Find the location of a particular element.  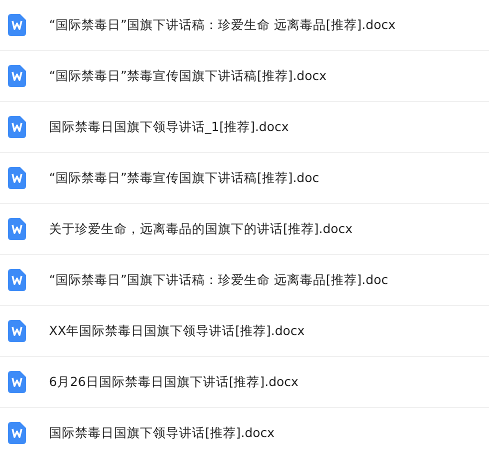

file-name-link: “国际禁毒日”国旗下讲话稿：珍爱生命 远离毒品[推荐].docx is located at coordinates (222, 25).